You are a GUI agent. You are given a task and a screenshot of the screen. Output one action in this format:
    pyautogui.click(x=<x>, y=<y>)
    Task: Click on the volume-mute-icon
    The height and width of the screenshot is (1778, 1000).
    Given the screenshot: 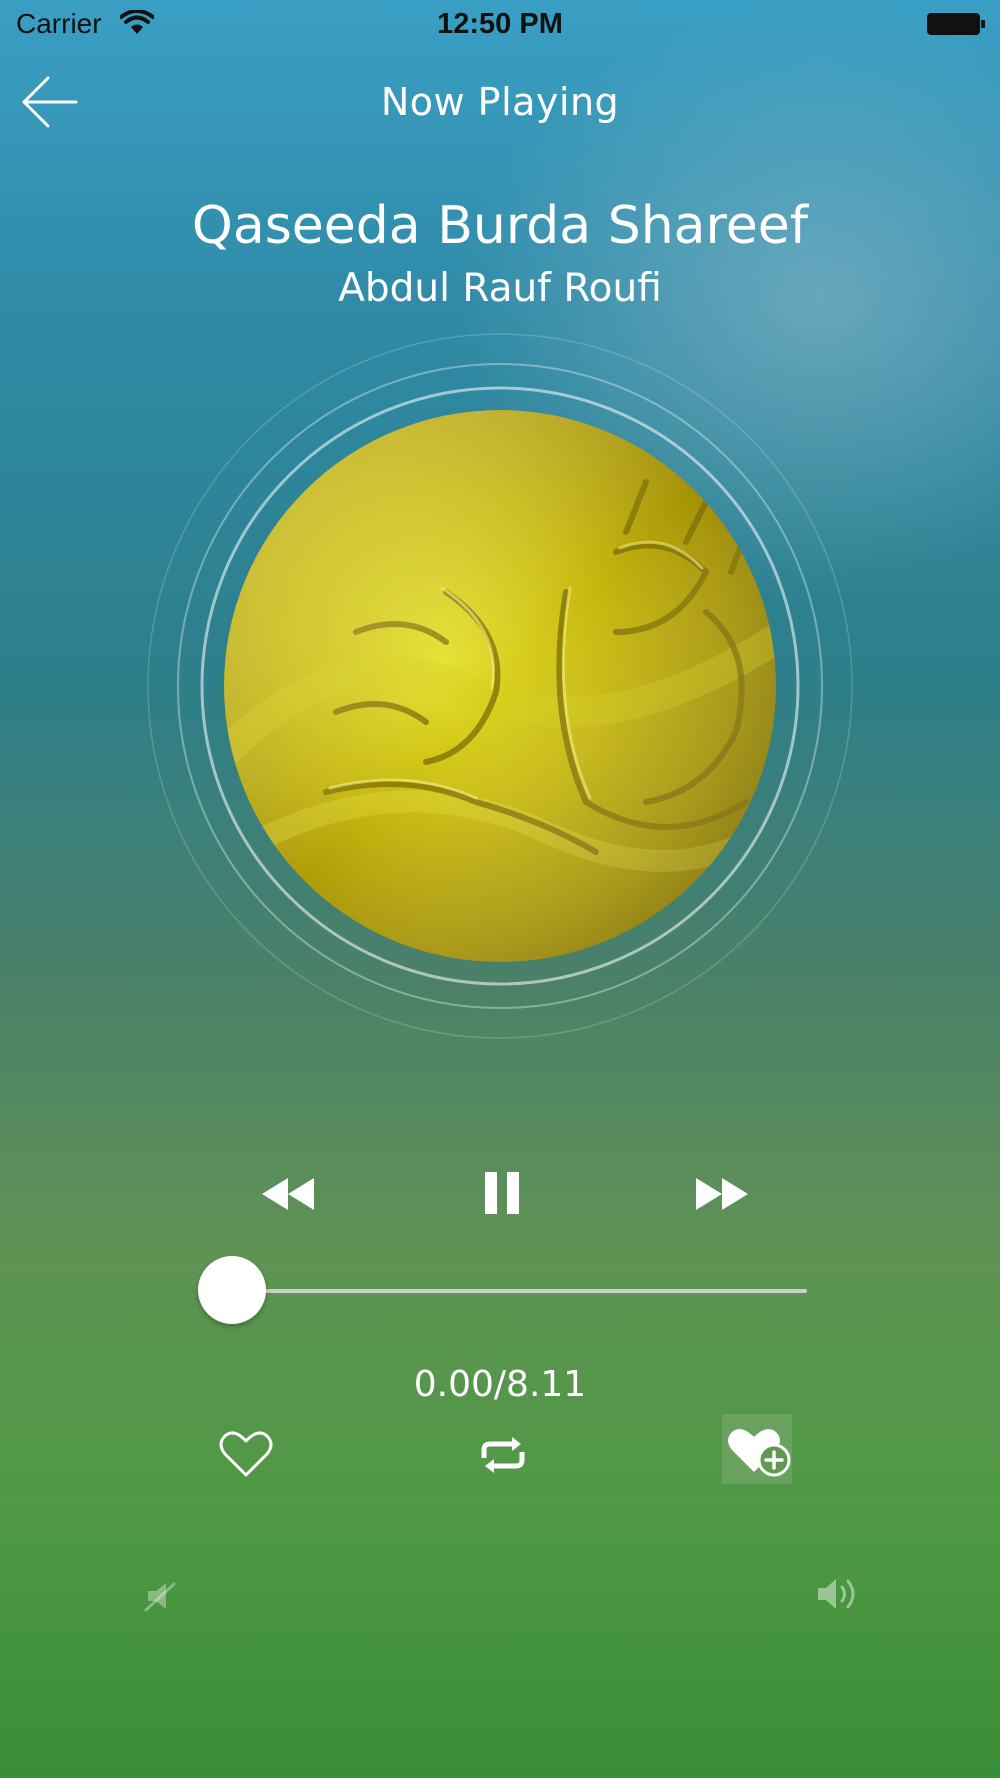 What is the action you would take?
    pyautogui.click(x=160, y=1597)
    